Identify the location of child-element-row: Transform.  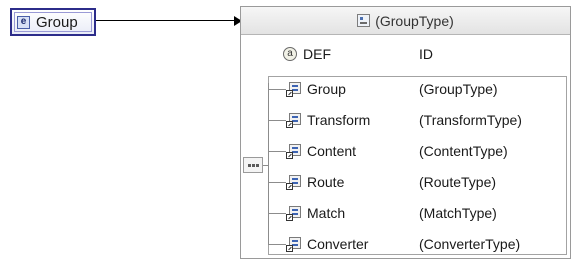
(328, 120).